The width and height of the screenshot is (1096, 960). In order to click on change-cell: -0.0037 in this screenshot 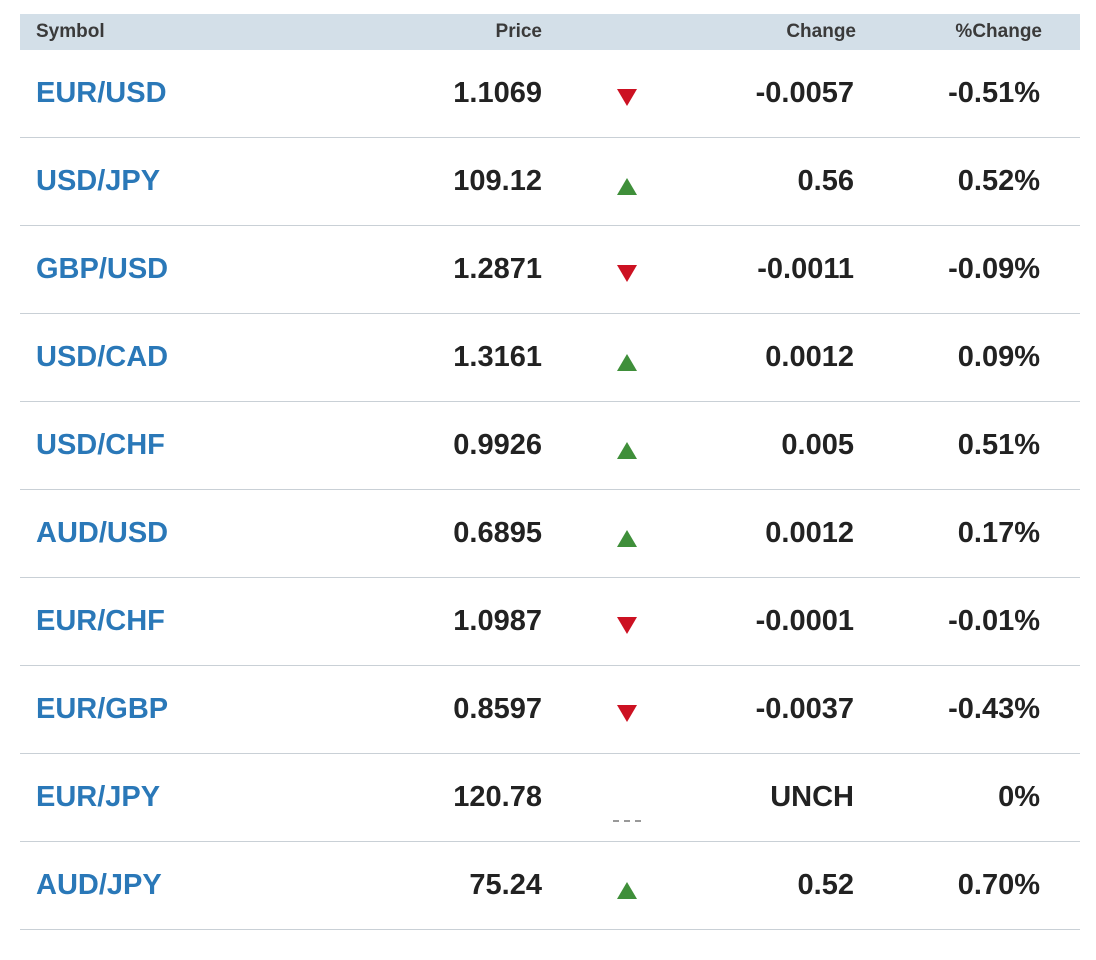, I will do `click(804, 709)`.